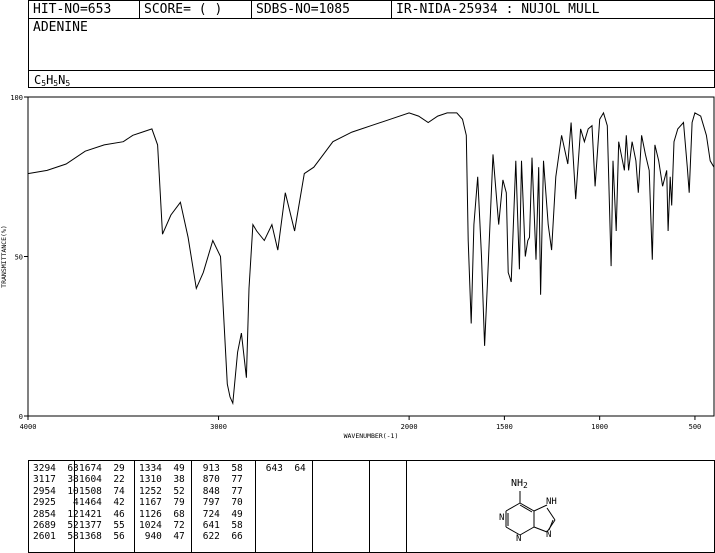  I want to click on score: SCORE= ( ), so click(195, 9).